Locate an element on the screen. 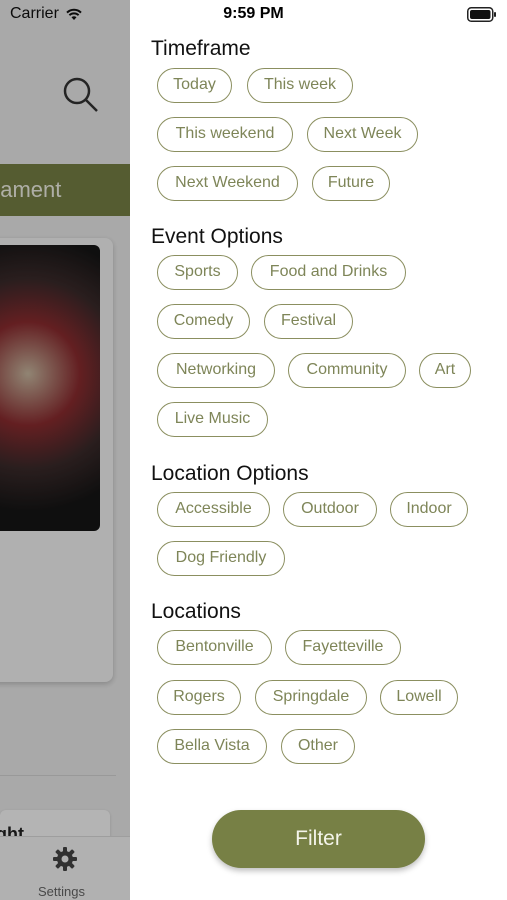 This screenshot has height=900, width=507. section-title-location-options: Location Options is located at coordinates (230, 473).